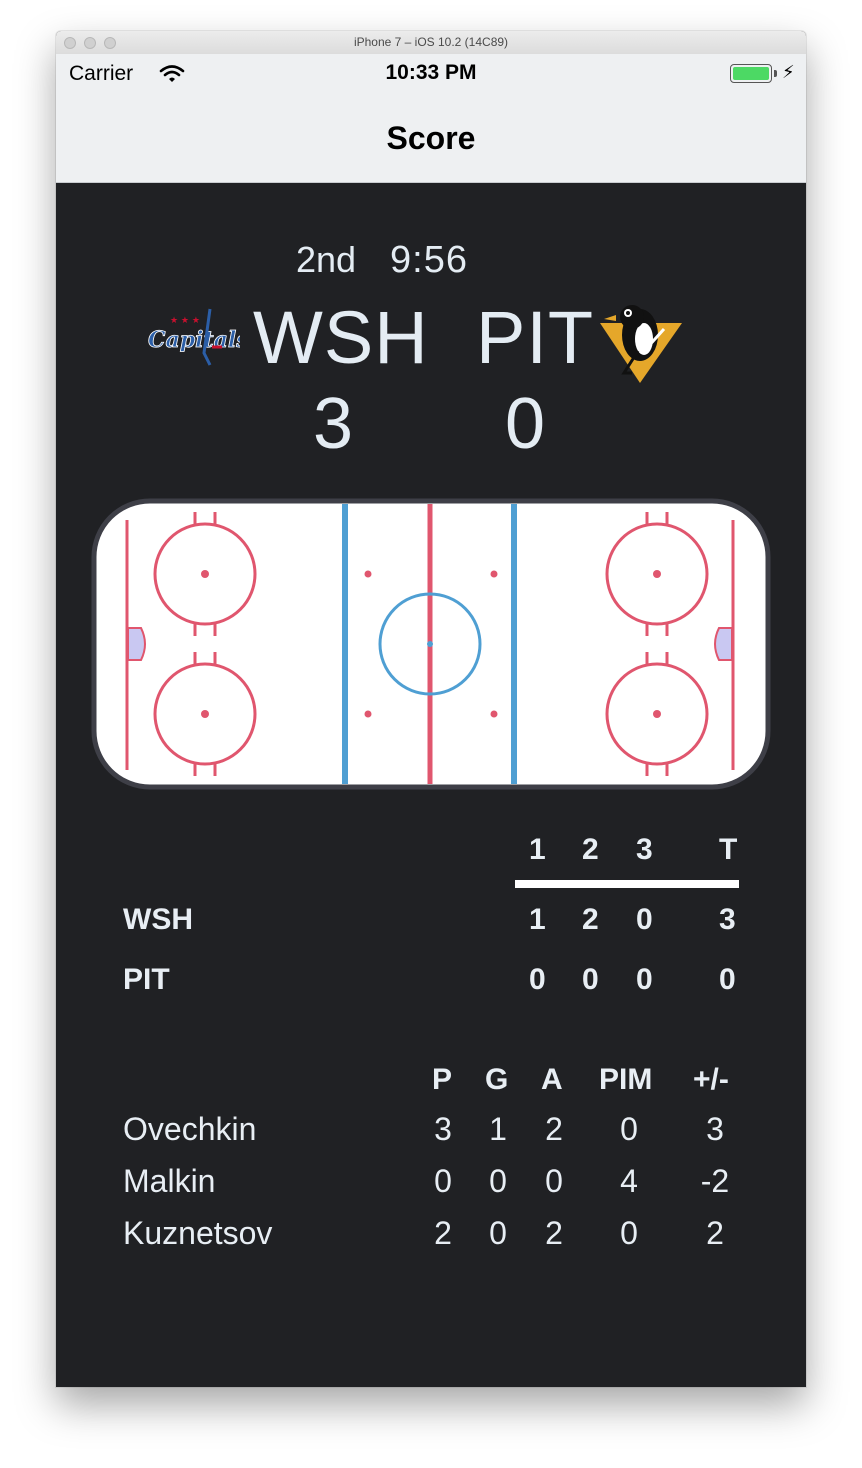 Image resolution: width=862 pixels, height=1468 pixels. Describe the element at coordinates (158, 919) in the screenshot. I see `period-row-team: WSH` at that location.